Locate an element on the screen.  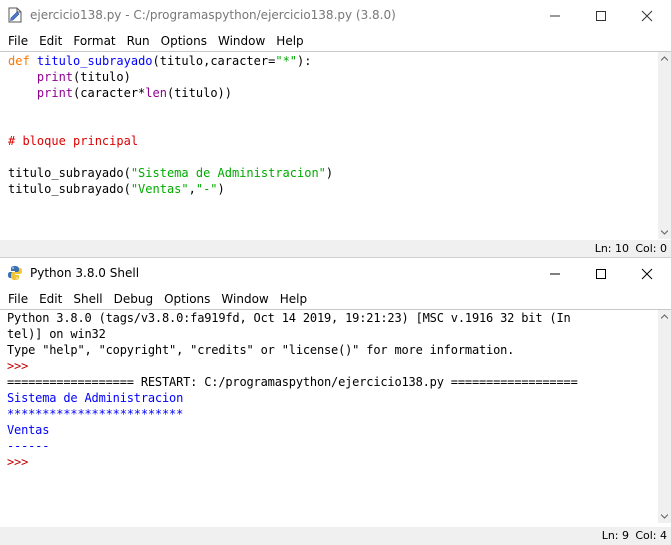
editor-close-button is located at coordinates (647, 15).